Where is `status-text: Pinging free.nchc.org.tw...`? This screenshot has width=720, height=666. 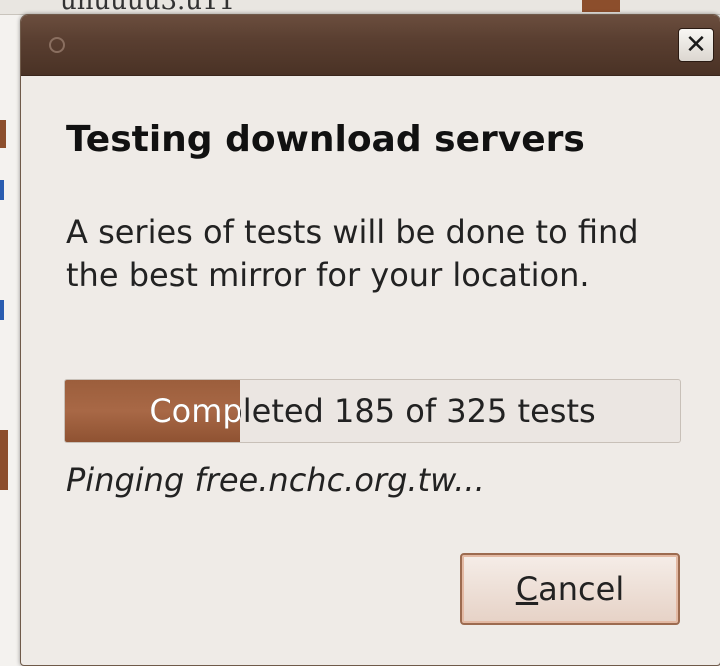 status-text: Pinging free.nchc.org.tw... is located at coordinates (275, 480).